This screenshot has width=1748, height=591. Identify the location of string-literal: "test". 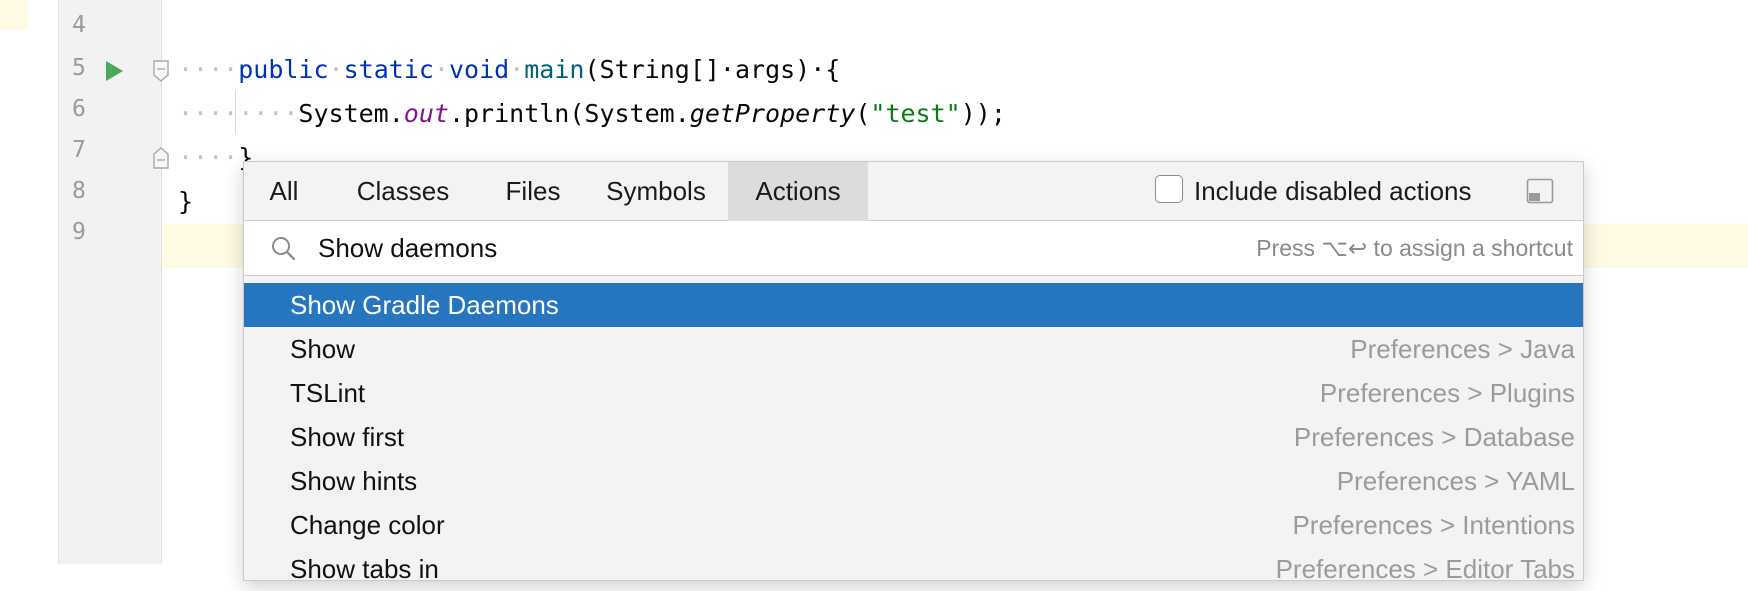
(915, 113).